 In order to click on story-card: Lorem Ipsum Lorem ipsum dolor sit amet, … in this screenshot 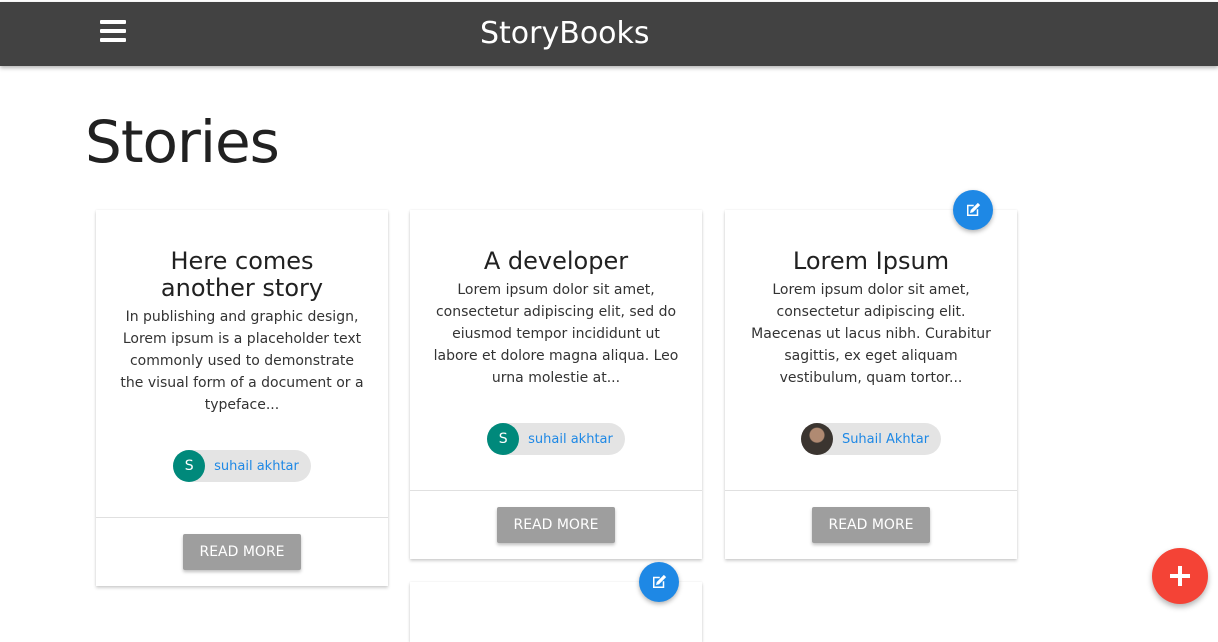, I will do `click(871, 384)`.